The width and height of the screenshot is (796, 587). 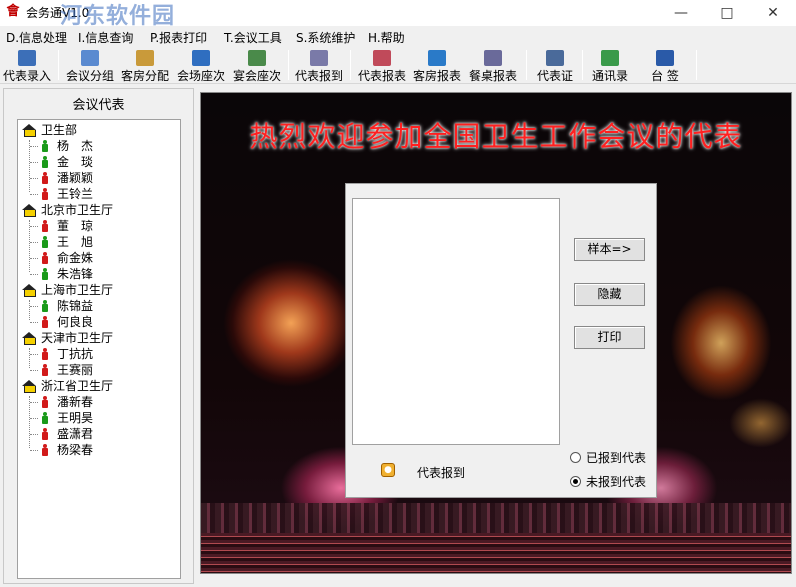 I want to click on toolbar-button-hall-seat: 会场座次, so click(x=201, y=65).